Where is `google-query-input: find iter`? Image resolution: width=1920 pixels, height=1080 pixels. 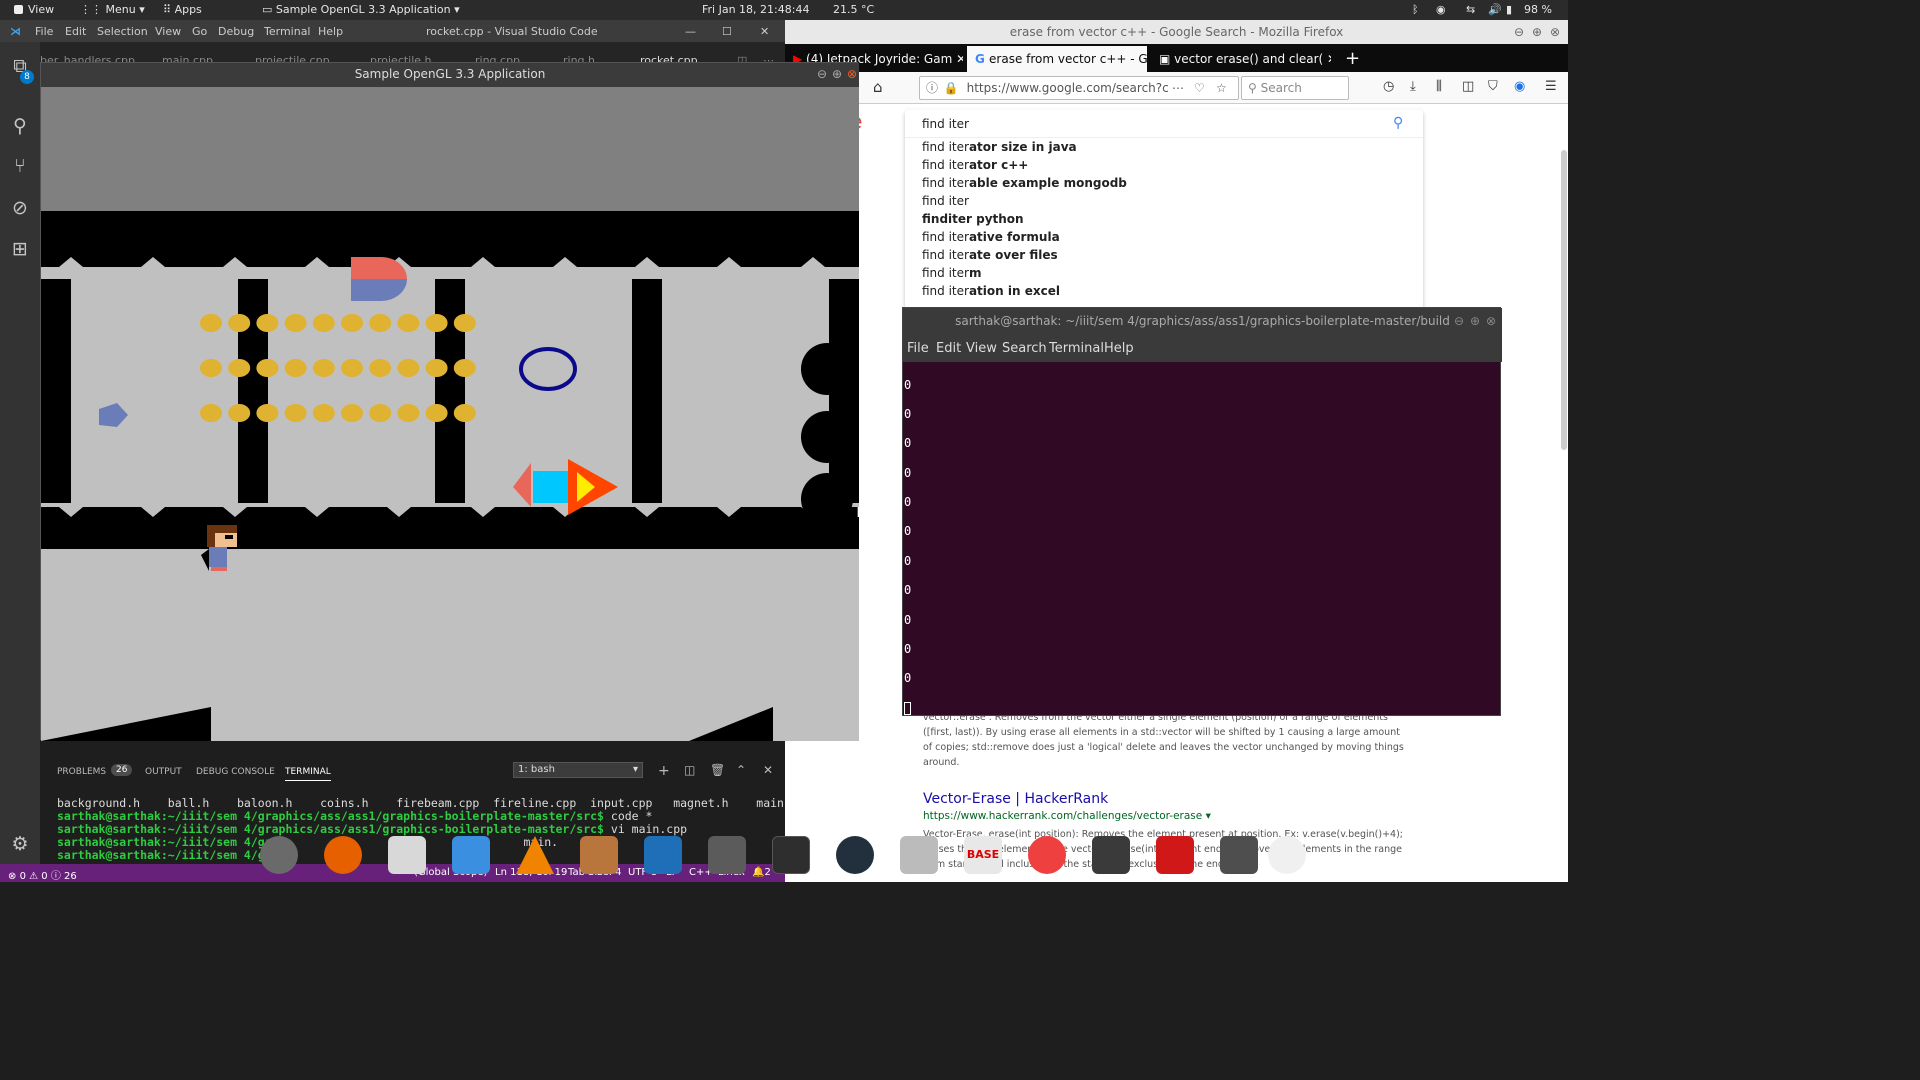 google-query-input: find iter is located at coordinates (945, 124).